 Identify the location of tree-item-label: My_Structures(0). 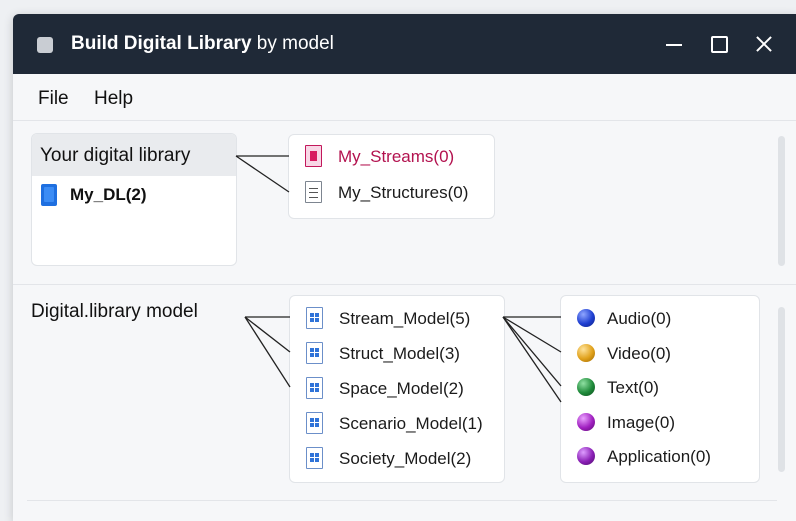
(403, 192).